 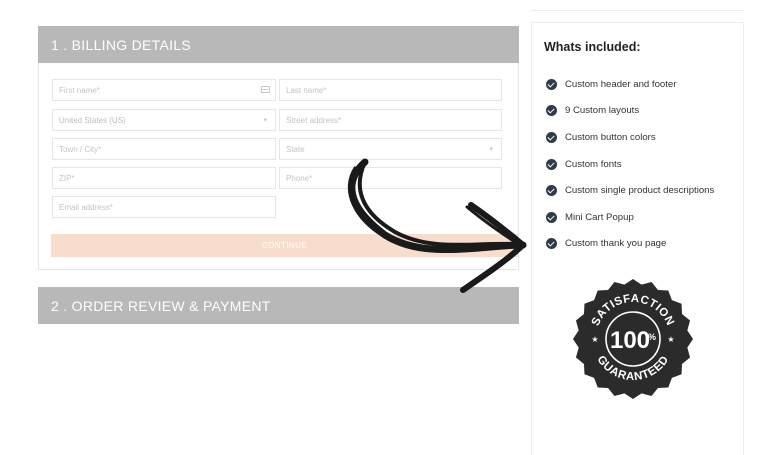 What do you see at coordinates (67, 178) in the screenshot?
I see `zip-placeholder: ZIP*` at bounding box center [67, 178].